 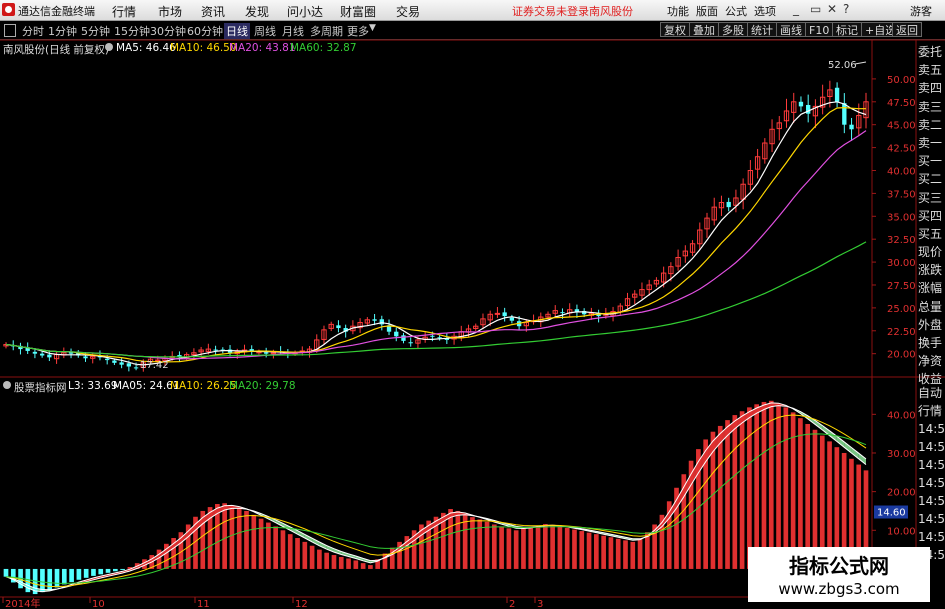 I want to click on button-adjust: 复权, so click(x=675, y=29).